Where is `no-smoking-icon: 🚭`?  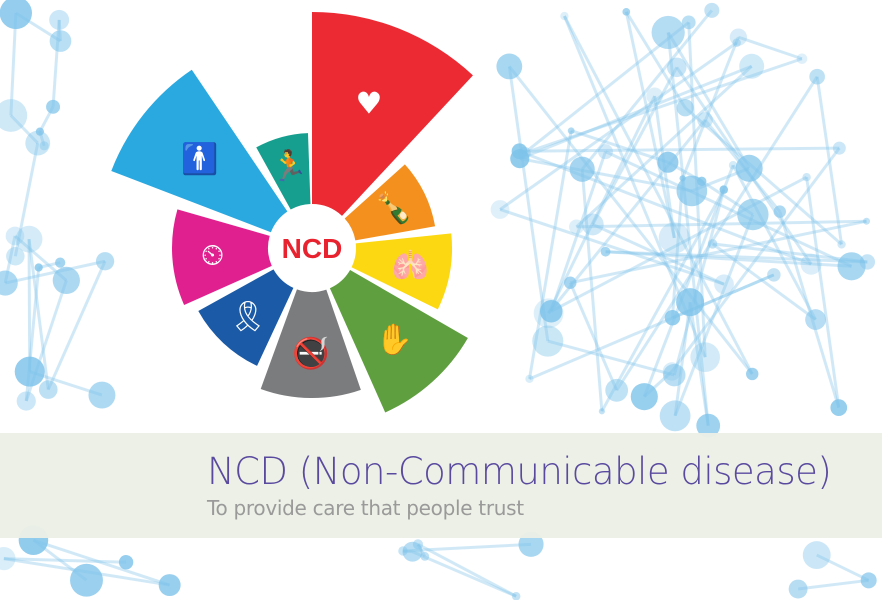 no-smoking-icon: 🚭 is located at coordinates (310, 353).